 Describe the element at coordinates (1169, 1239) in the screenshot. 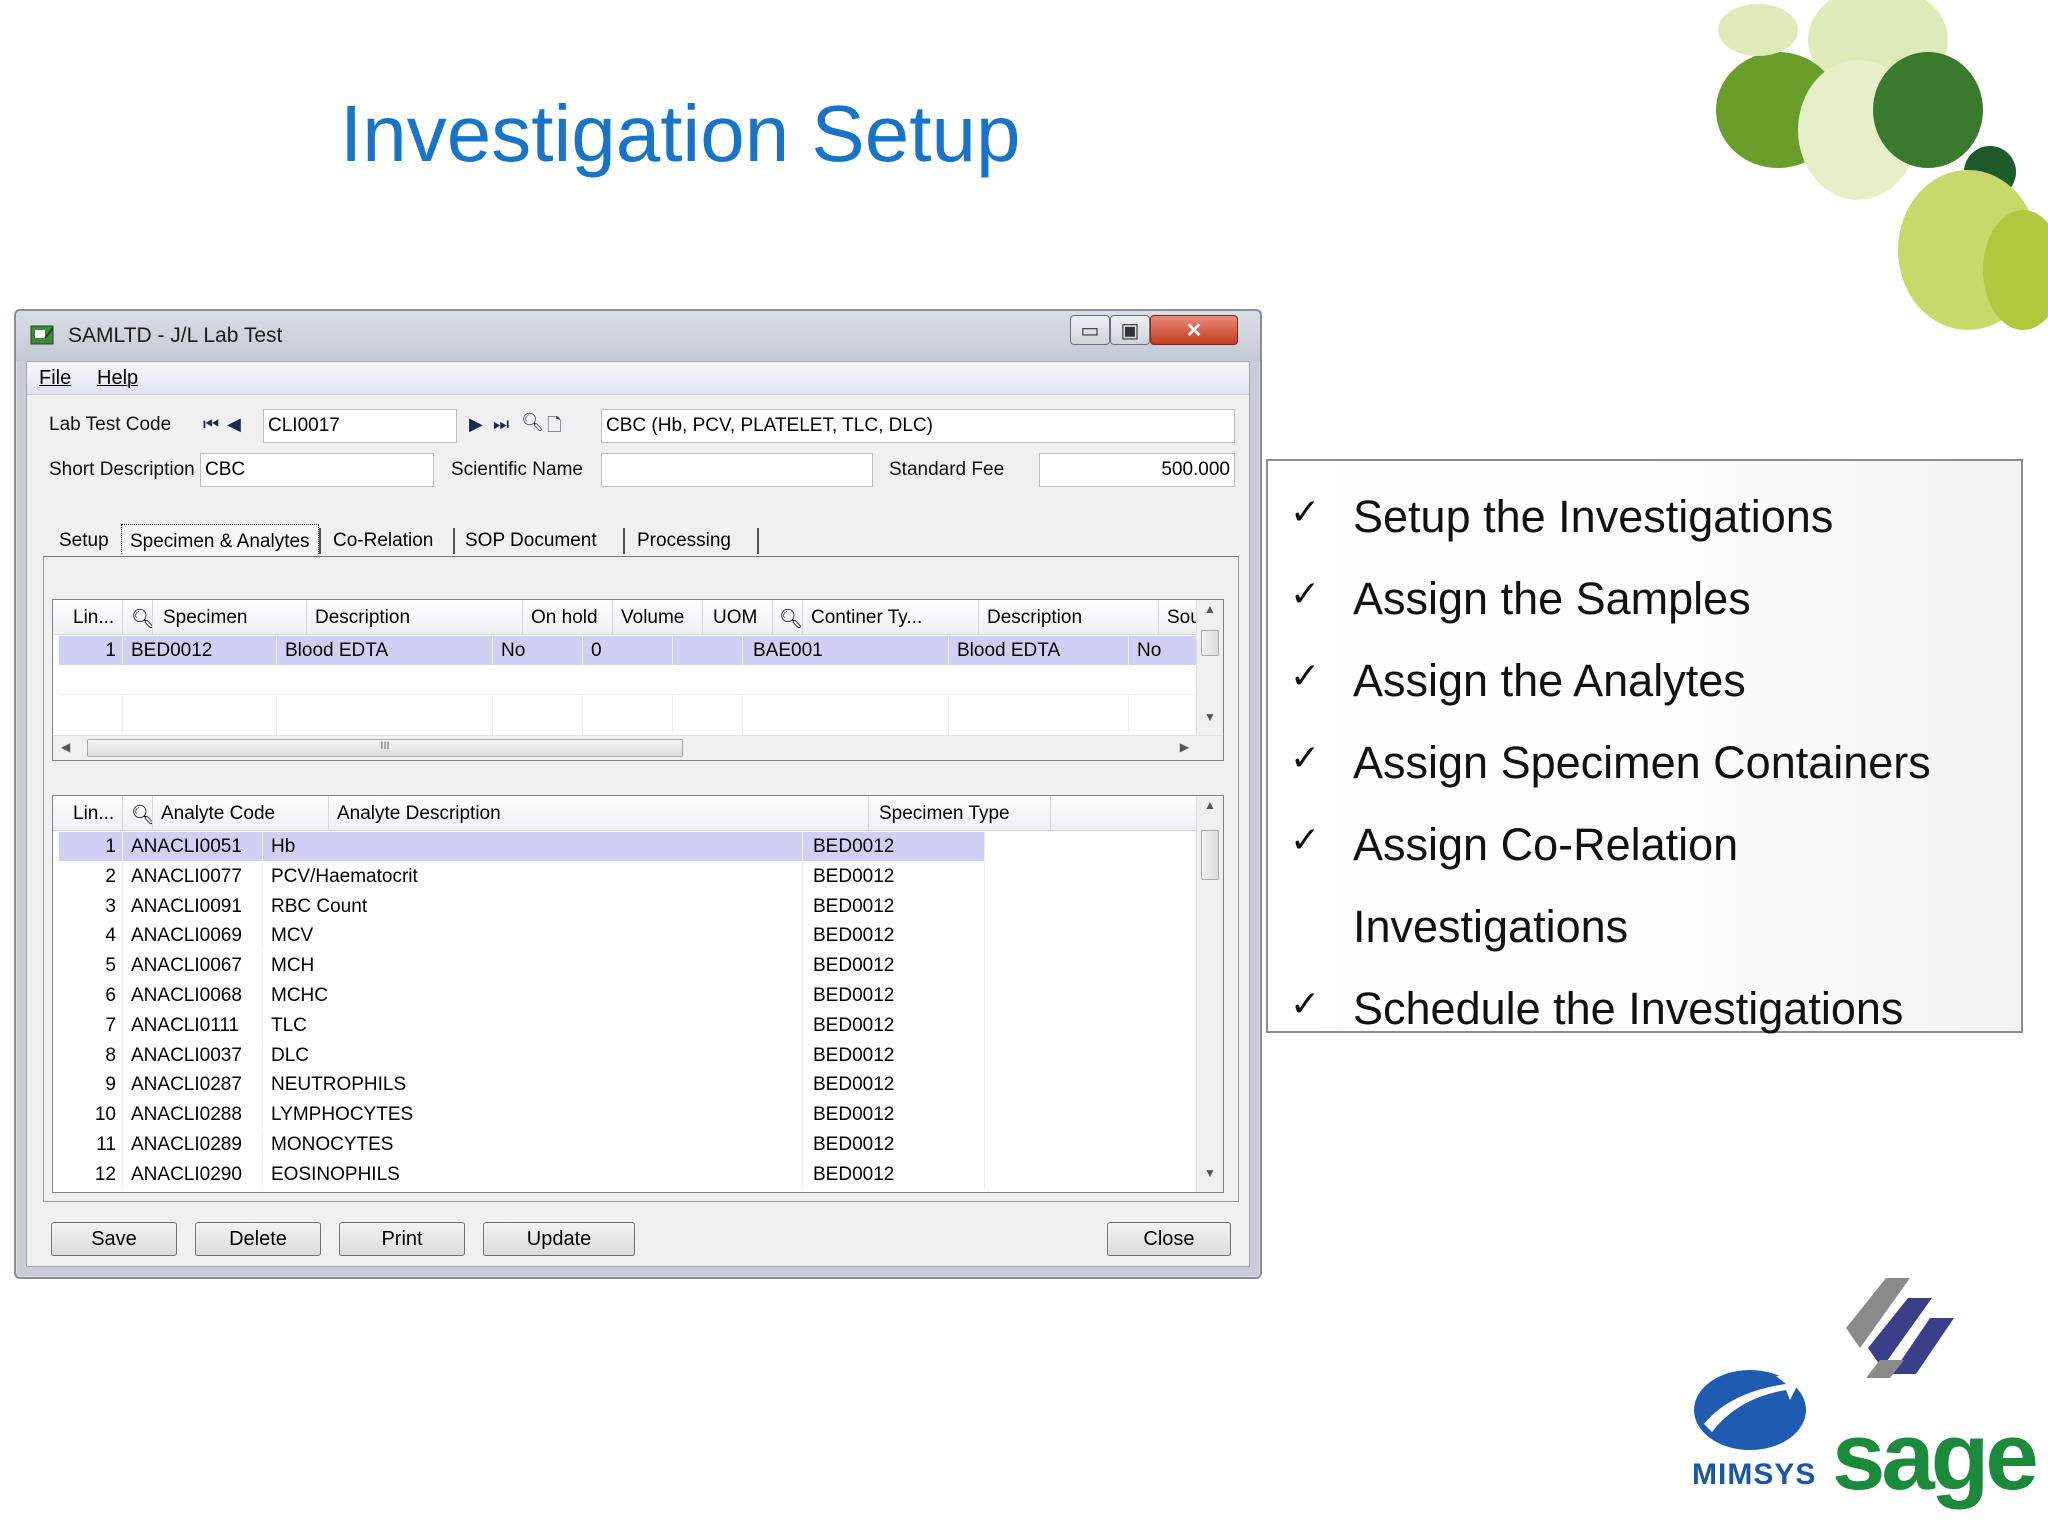

I see `close-button: Close` at that location.